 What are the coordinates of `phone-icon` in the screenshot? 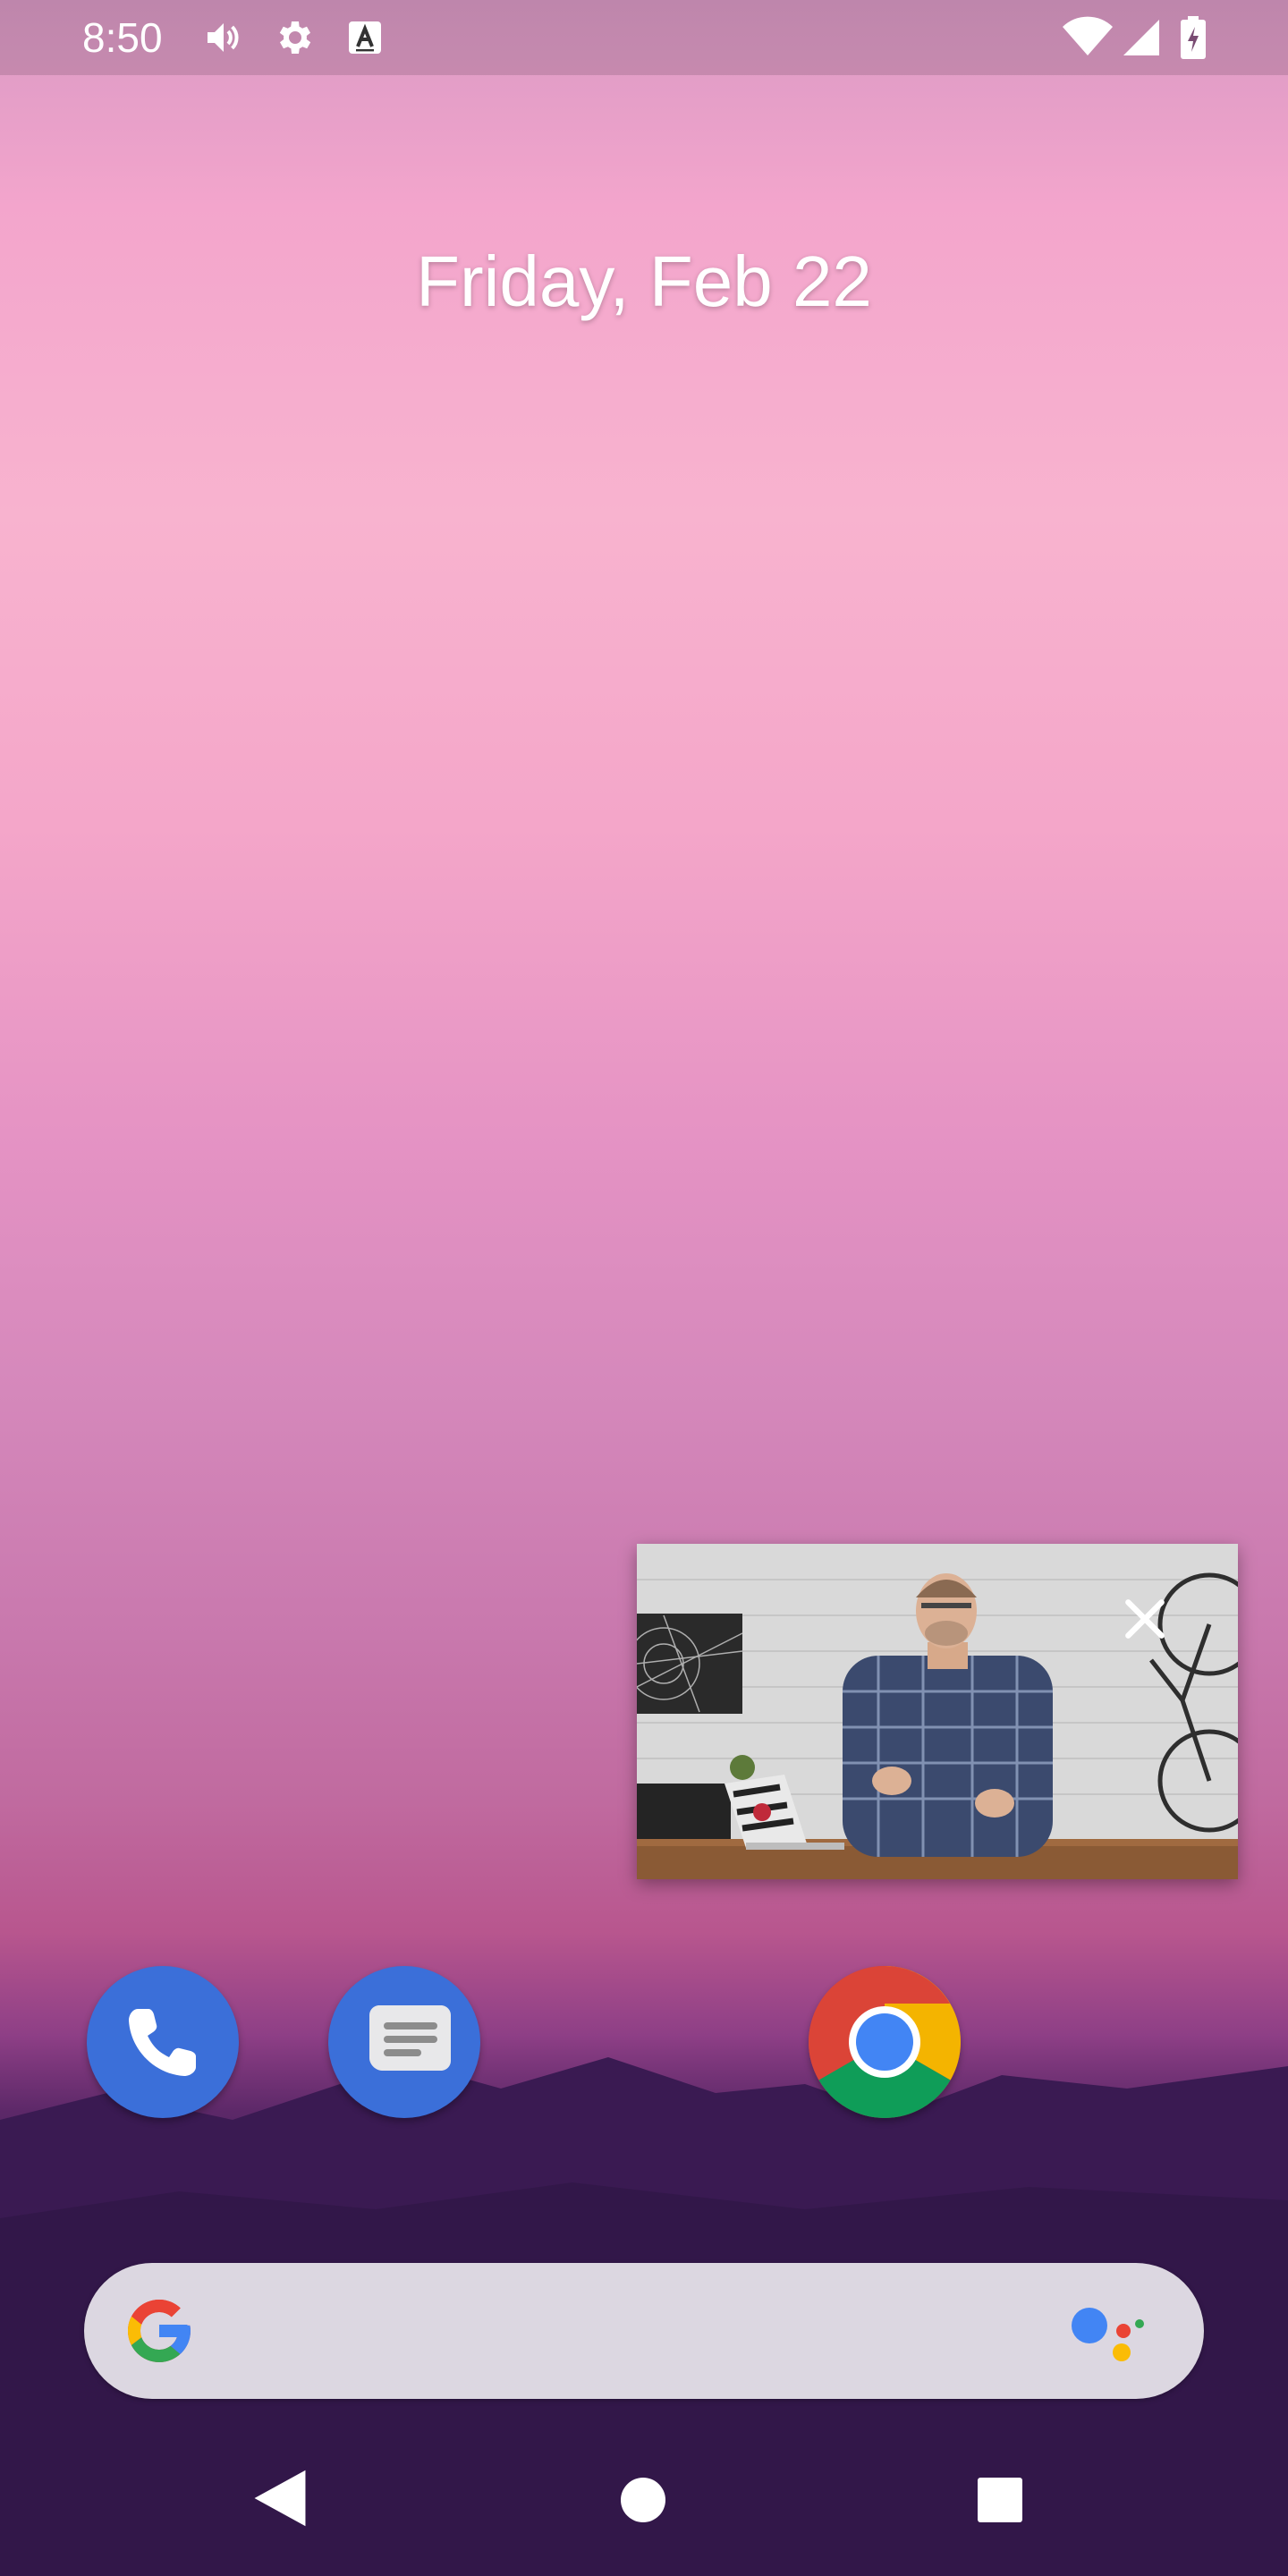 It's located at (162, 2042).